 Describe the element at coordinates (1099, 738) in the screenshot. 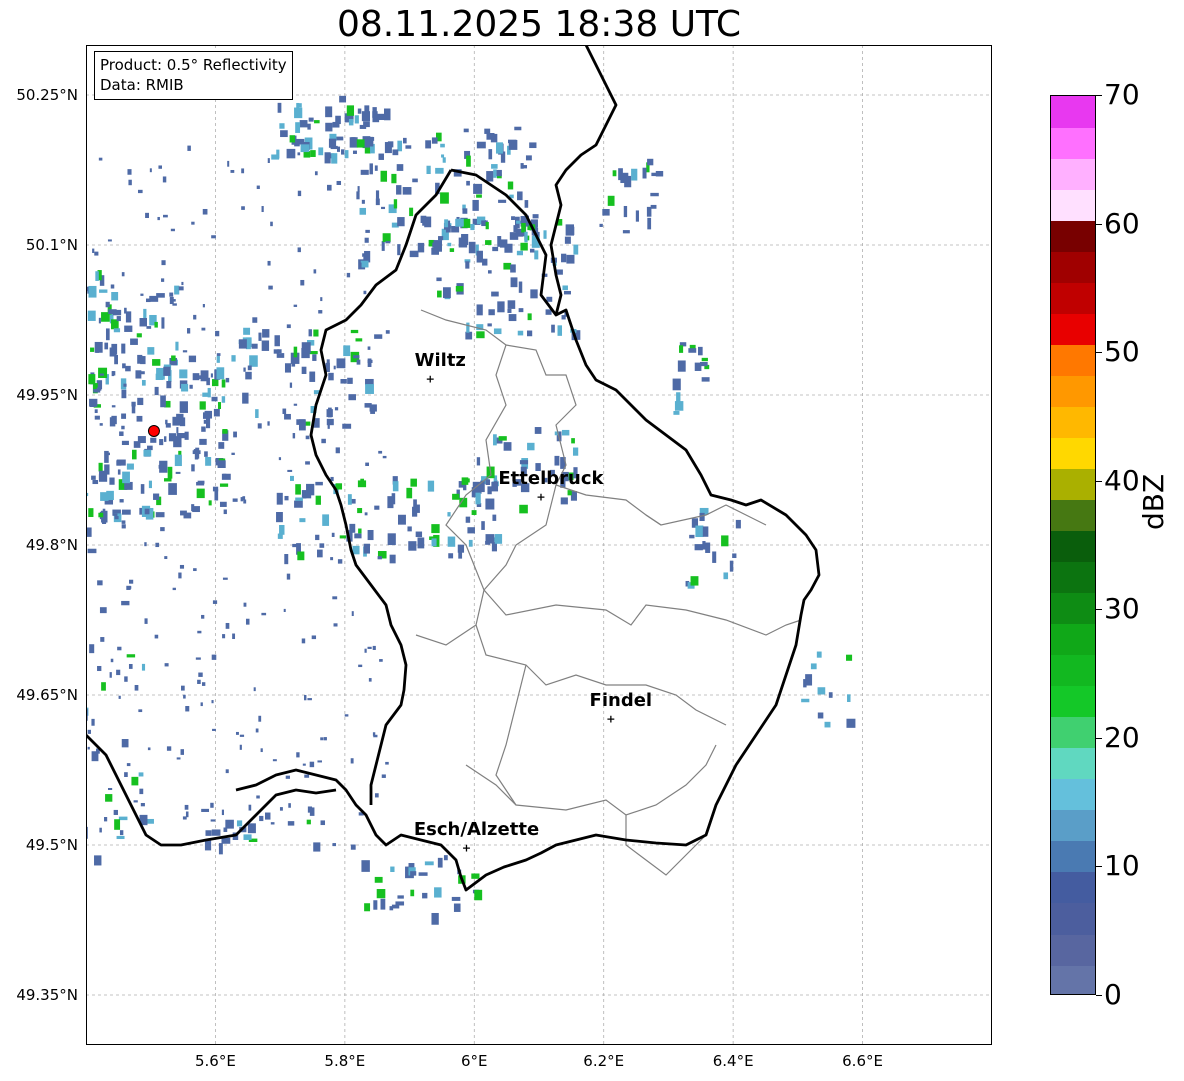

I see `colorbar-tick` at that location.